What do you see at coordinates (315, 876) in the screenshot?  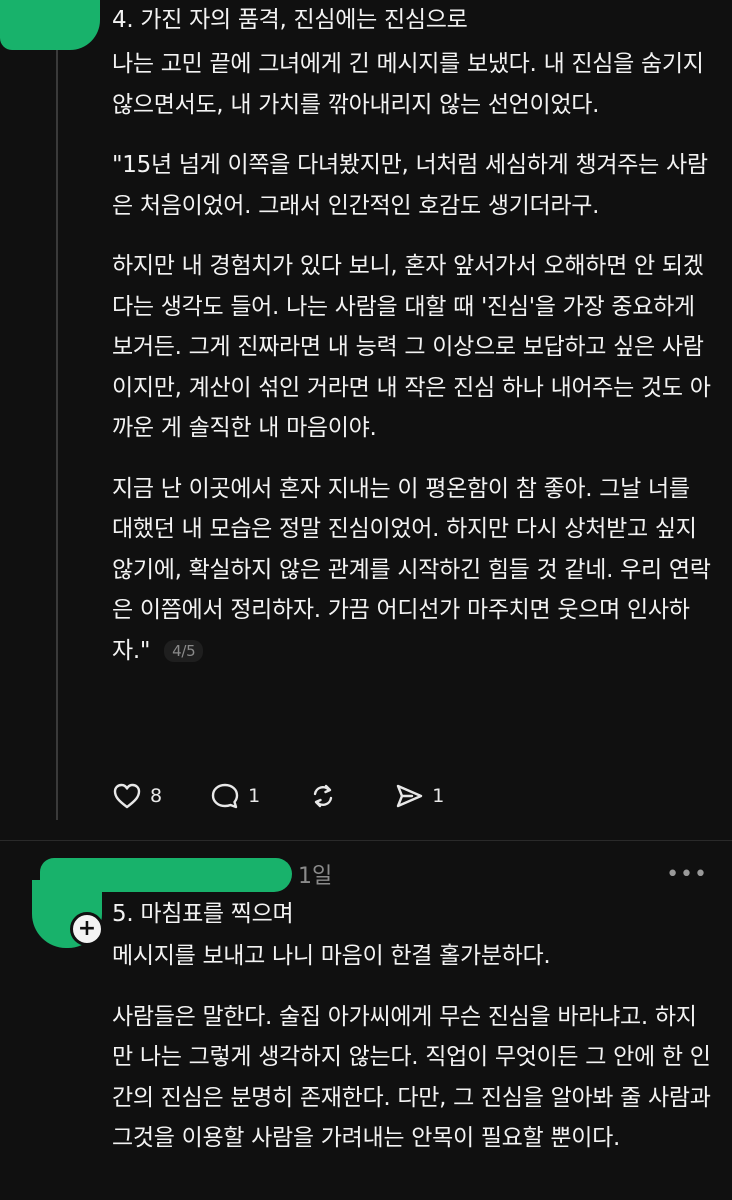 I see `post-time: 1일` at bounding box center [315, 876].